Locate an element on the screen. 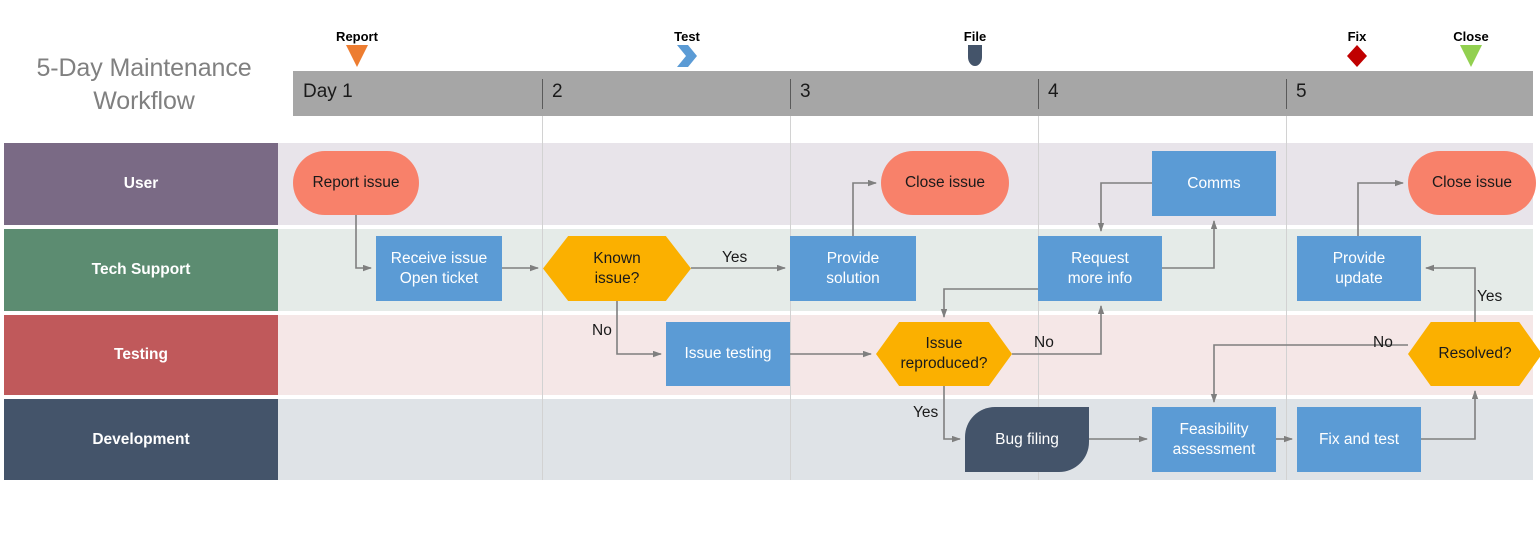 Image resolution: width=1540 pixels, height=540 pixels. flow-node-label: Resolved? is located at coordinates (1475, 353).